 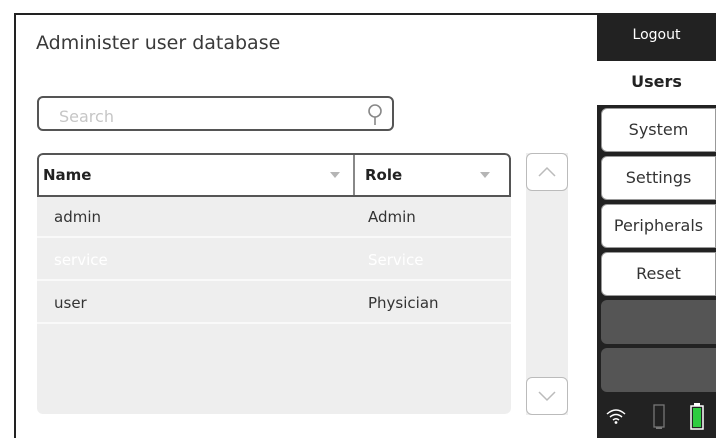 I want to click on table-row: user Physician, so click(x=274, y=303).